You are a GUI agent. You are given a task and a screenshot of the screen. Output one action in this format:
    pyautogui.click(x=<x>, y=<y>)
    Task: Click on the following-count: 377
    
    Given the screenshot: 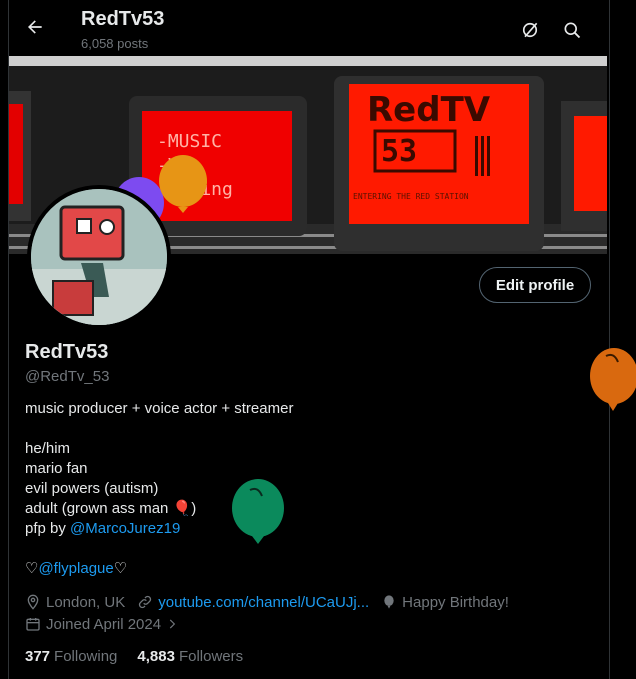 What is the action you would take?
    pyautogui.click(x=37, y=656)
    